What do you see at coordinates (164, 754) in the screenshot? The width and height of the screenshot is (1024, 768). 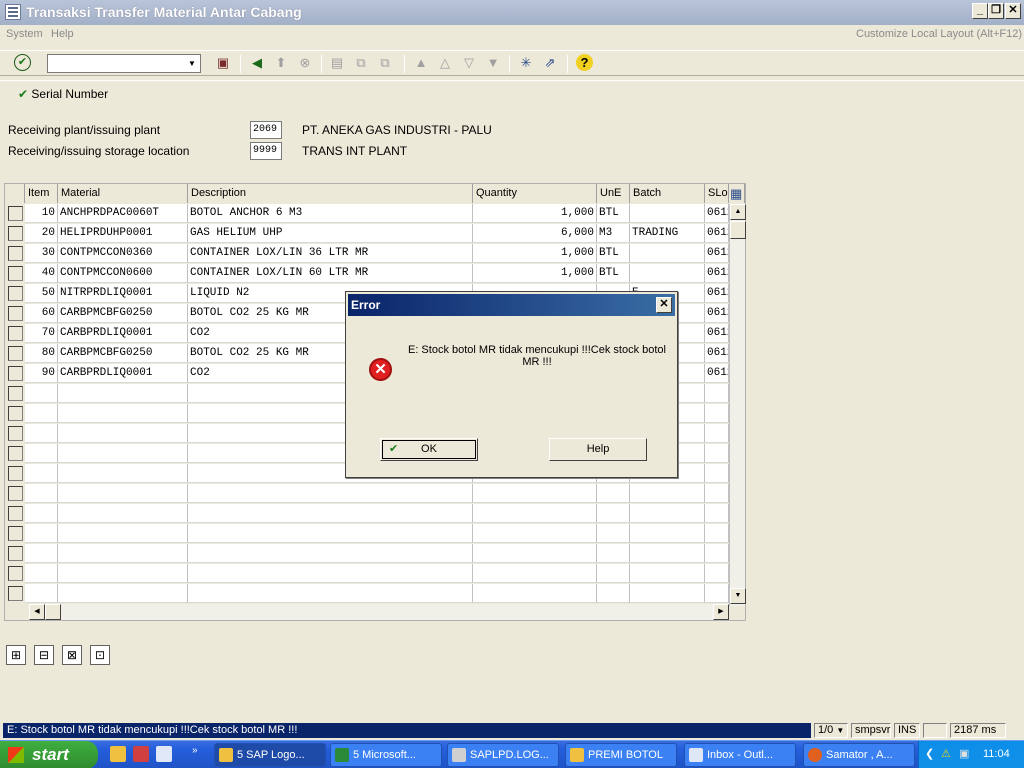 I see `desktop-quicklaunch-icon` at bounding box center [164, 754].